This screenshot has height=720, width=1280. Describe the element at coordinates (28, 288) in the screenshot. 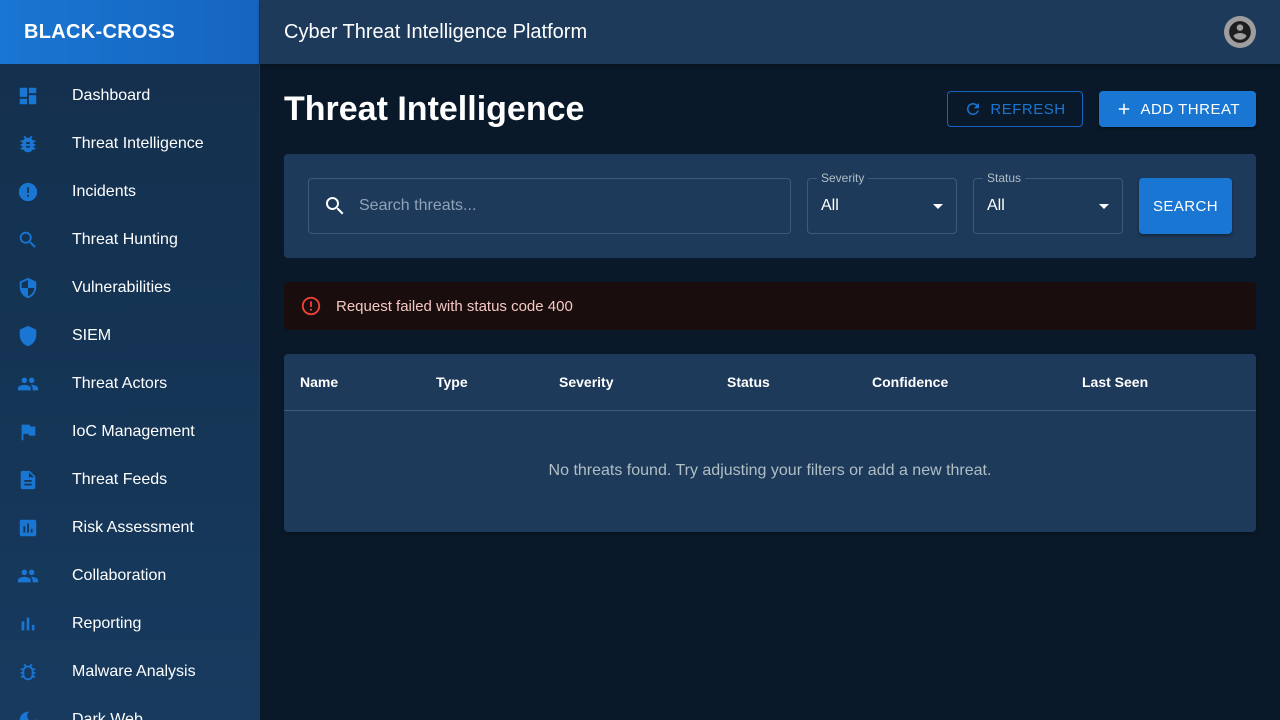

I see `shield-half-icon` at that location.